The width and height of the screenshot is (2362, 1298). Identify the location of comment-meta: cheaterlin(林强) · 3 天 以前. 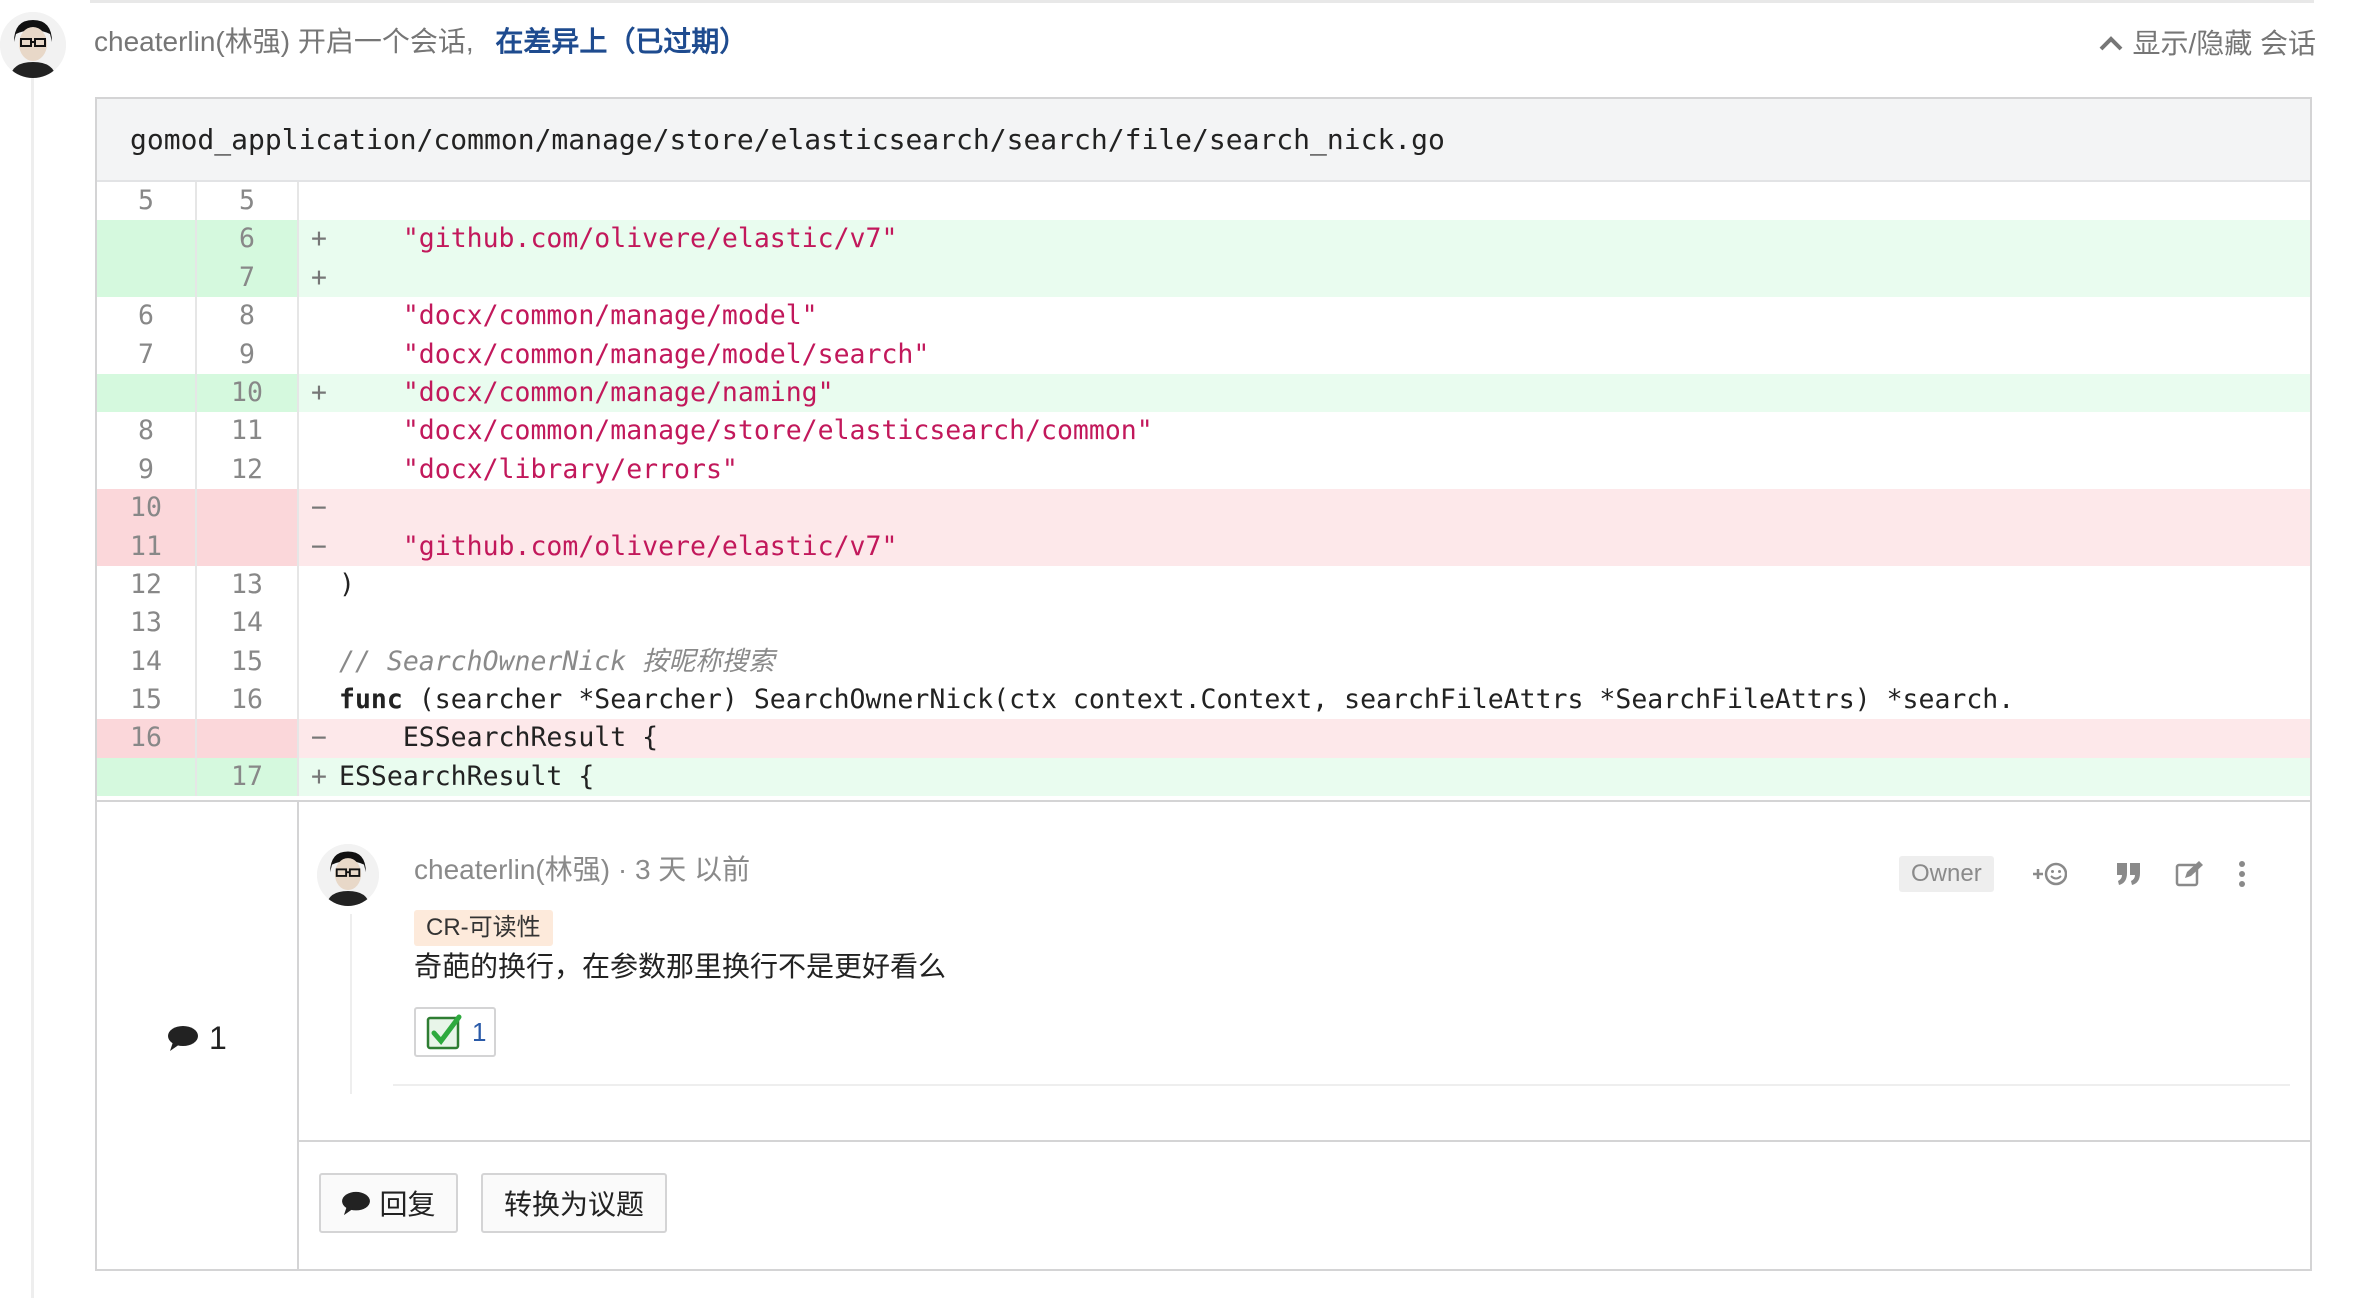
(582, 870).